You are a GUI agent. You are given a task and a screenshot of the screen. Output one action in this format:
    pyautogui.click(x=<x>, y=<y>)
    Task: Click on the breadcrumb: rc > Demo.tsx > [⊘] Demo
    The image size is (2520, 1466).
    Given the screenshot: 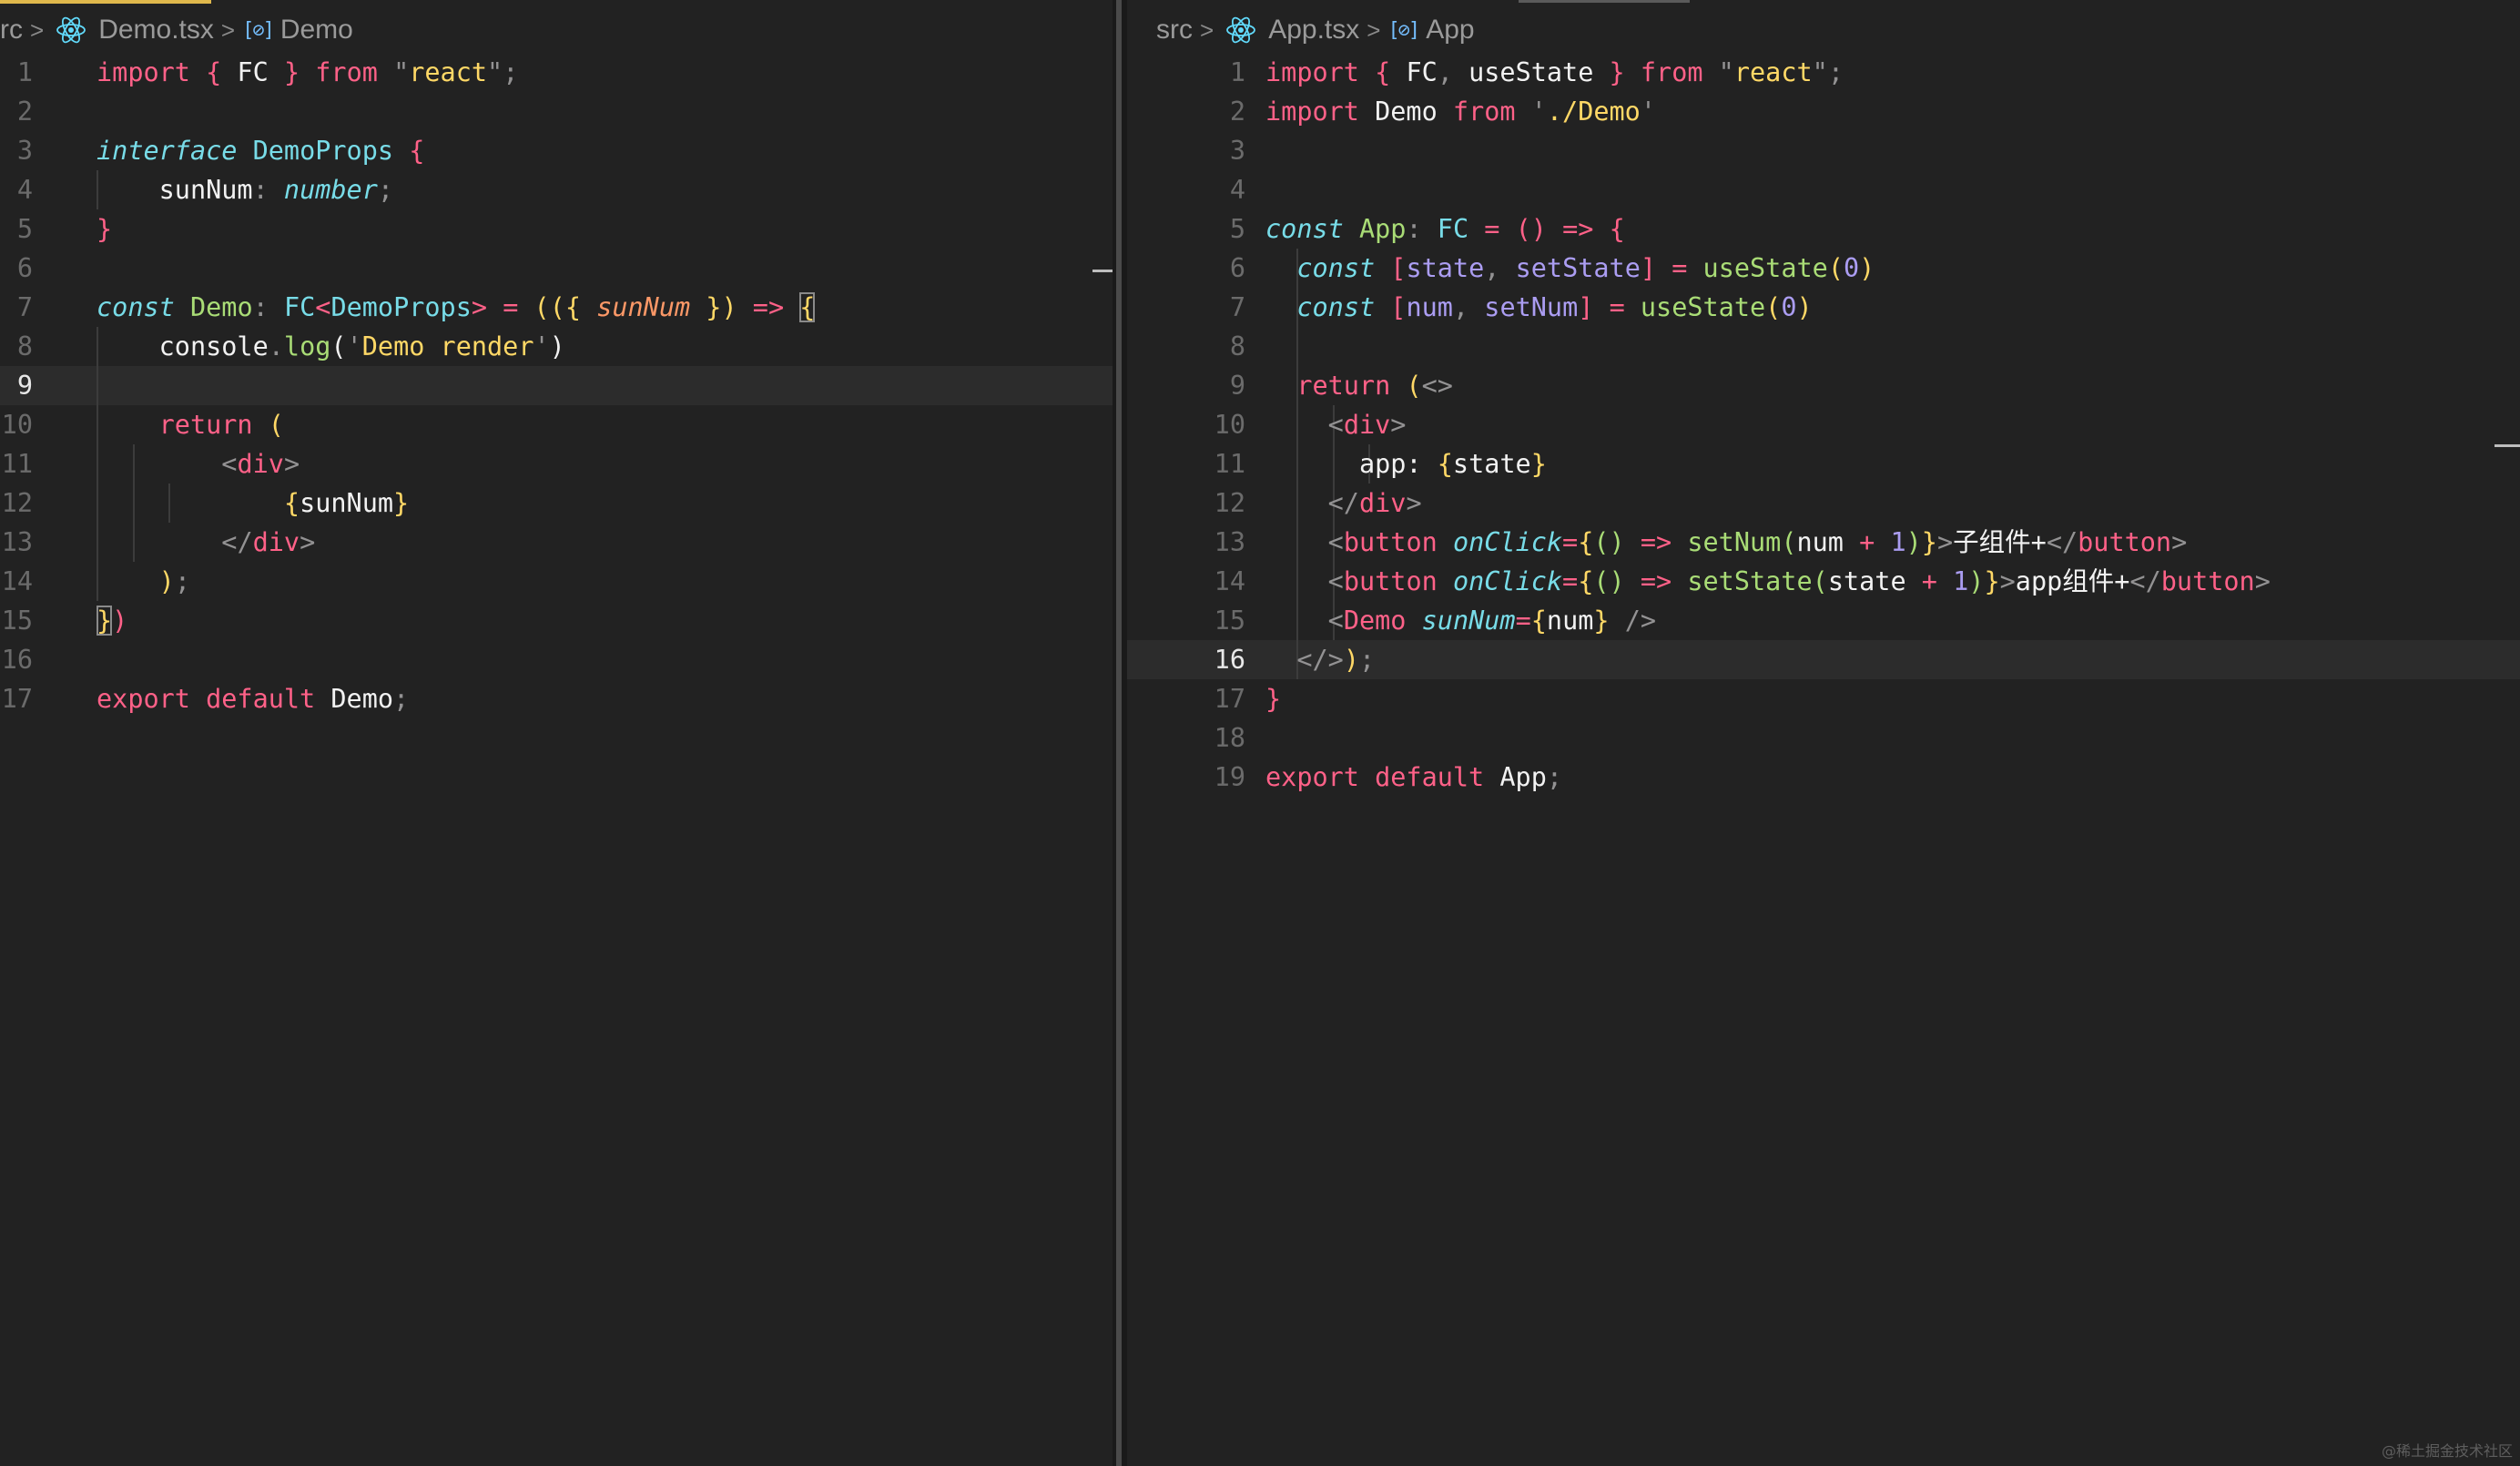 What is the action you would take?
    pyautogui.click(x=176, y=30)
    